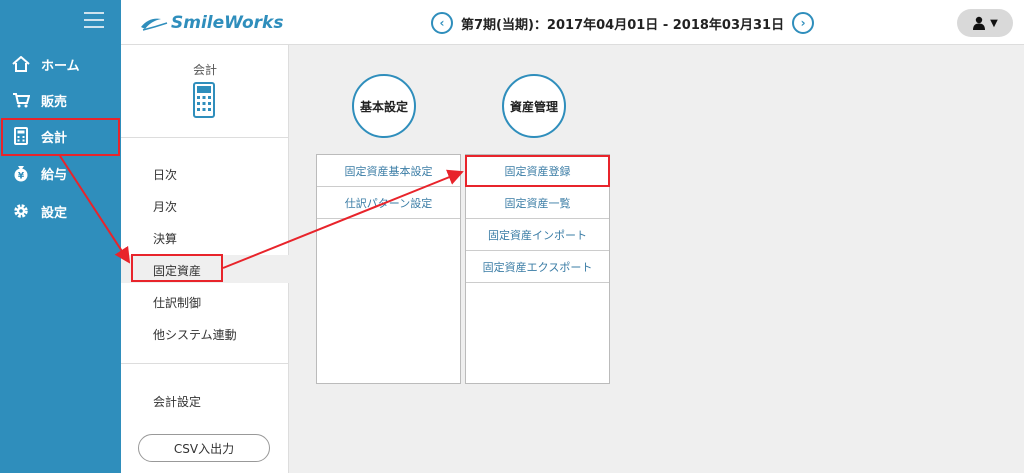  Describe the element at coordinates (177, 268) in the screenshot. I see `highlight-fixed-assets` at that location.